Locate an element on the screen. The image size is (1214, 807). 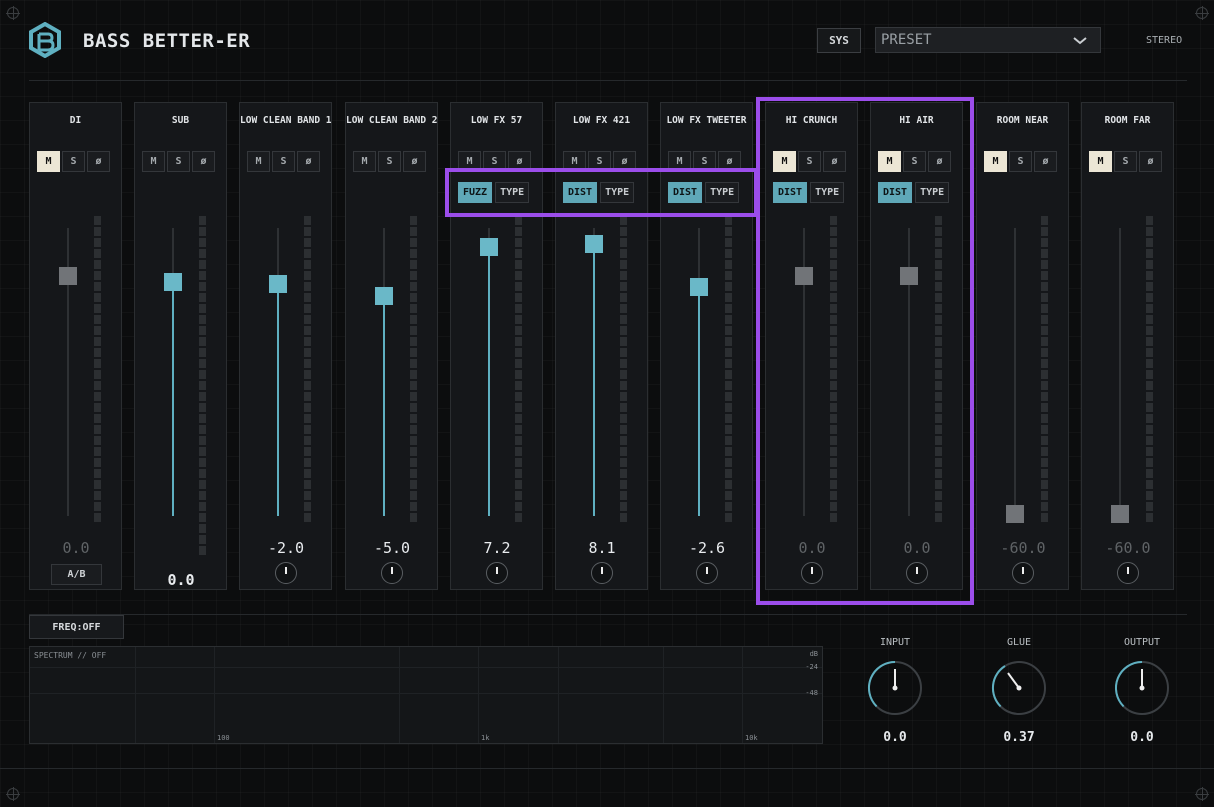
channel-name: LOW CLEAN BAND 2 is located at coordinates (392, 120).